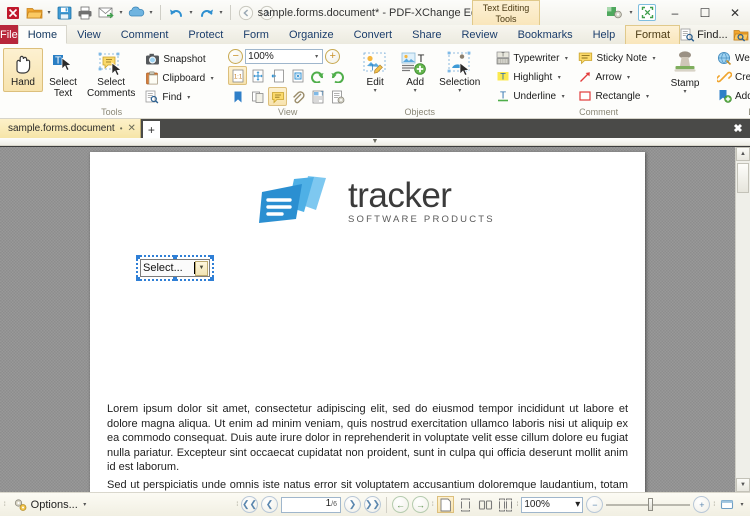 Image resolution: width=750 pixels, height=516 pixels. I want to click on email-icon, so click(106, 13).